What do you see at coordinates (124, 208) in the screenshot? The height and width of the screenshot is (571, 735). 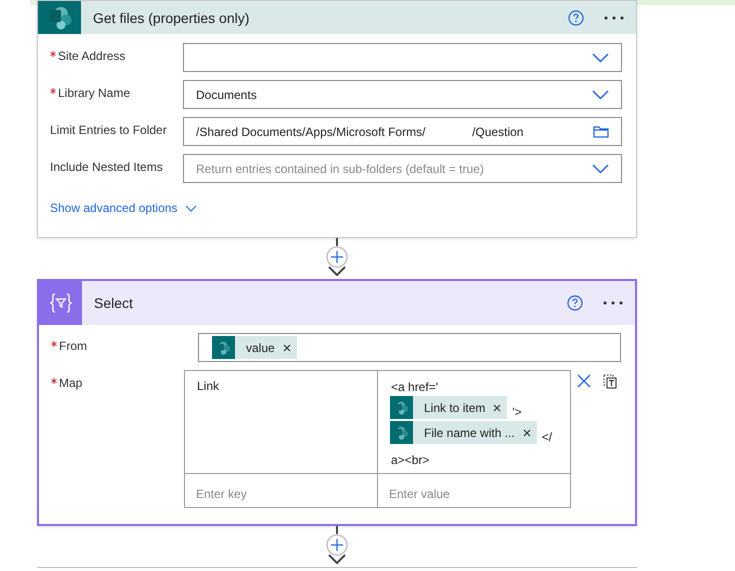 I see `show-advanced-options-link: Show advanced options` at bounding box center [124, 208].